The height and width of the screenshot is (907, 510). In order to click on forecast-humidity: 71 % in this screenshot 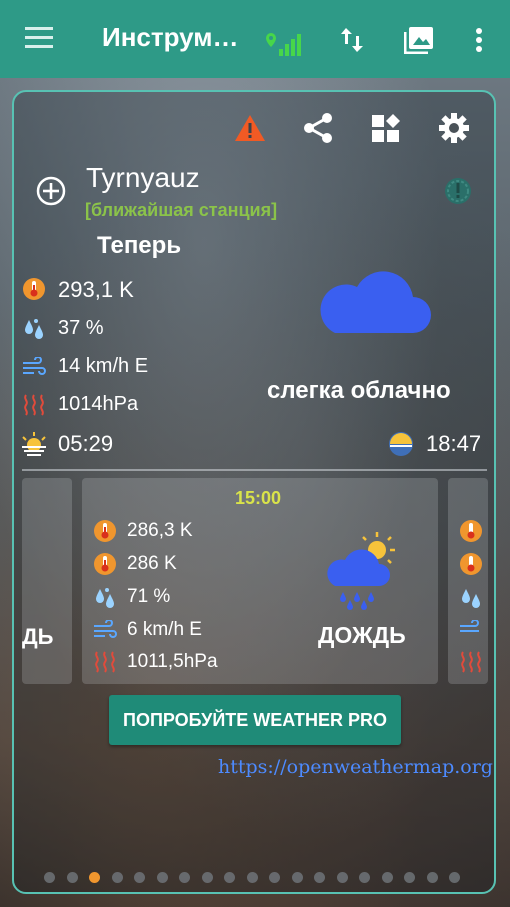, I will do `click(149, 596)`.